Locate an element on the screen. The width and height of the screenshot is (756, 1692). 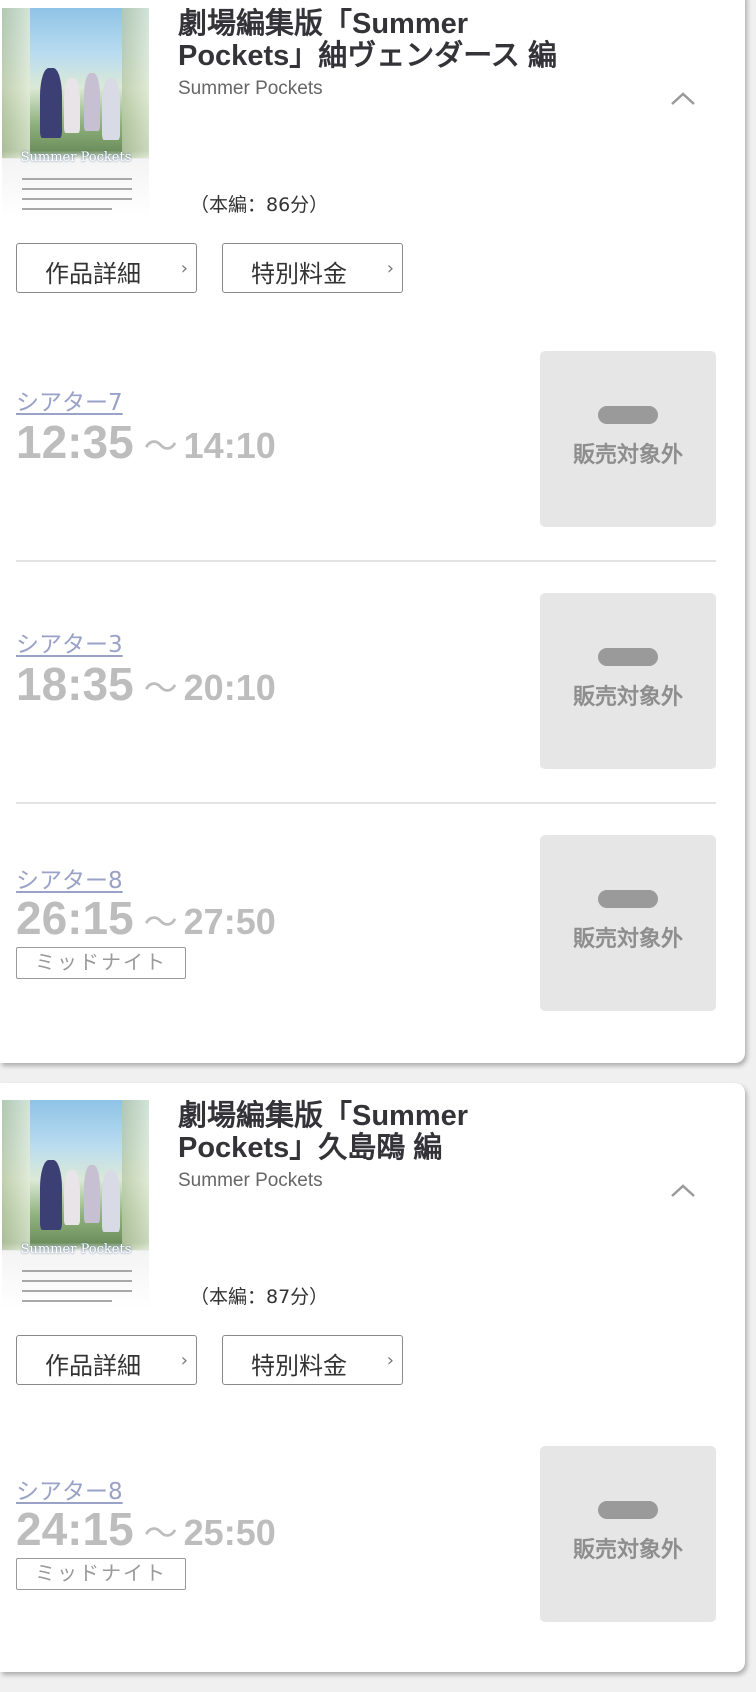
showtime: 24:15 ～ 25:50 is located at coordinates (146, 1529).